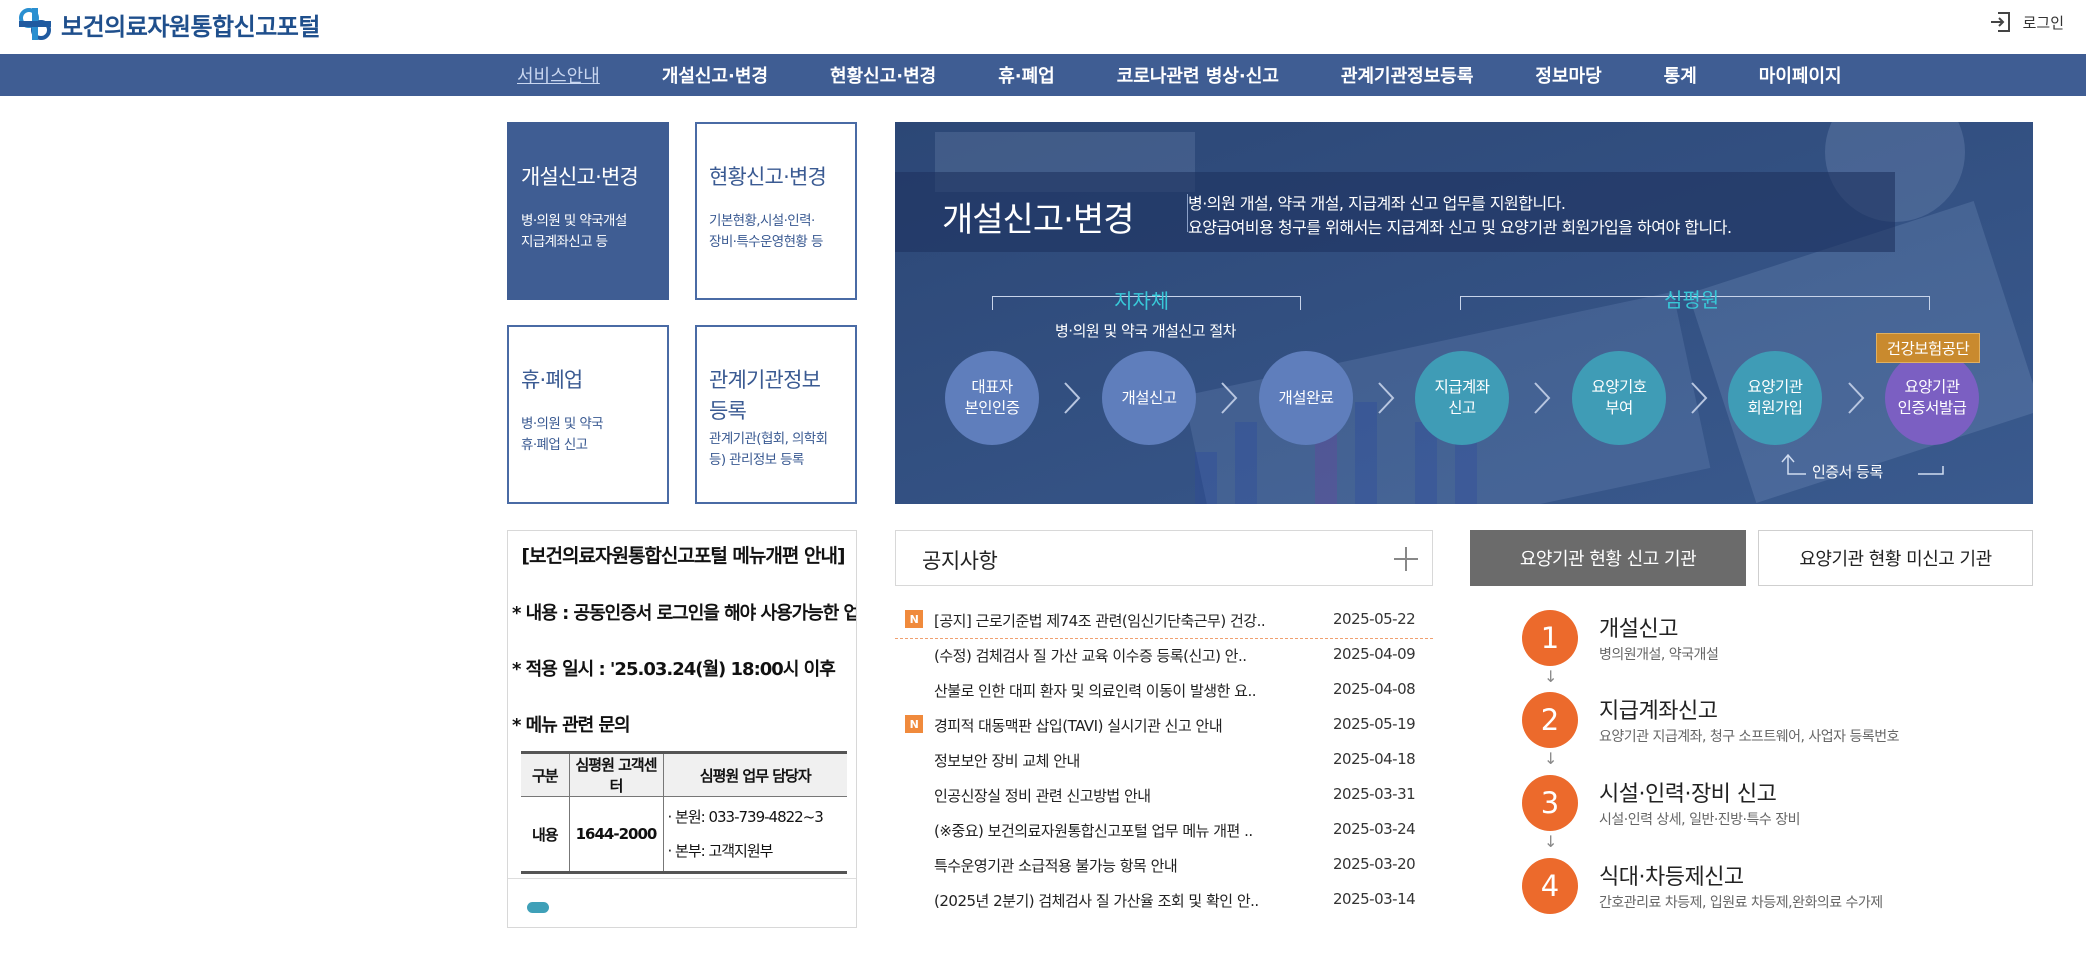 This screenshot has width=2086, height=968. What do you see at coordinates (1671, 877) in the screenshot?
I see `process-title: 식대·차등제신고` at bounding box center [1671, 877].